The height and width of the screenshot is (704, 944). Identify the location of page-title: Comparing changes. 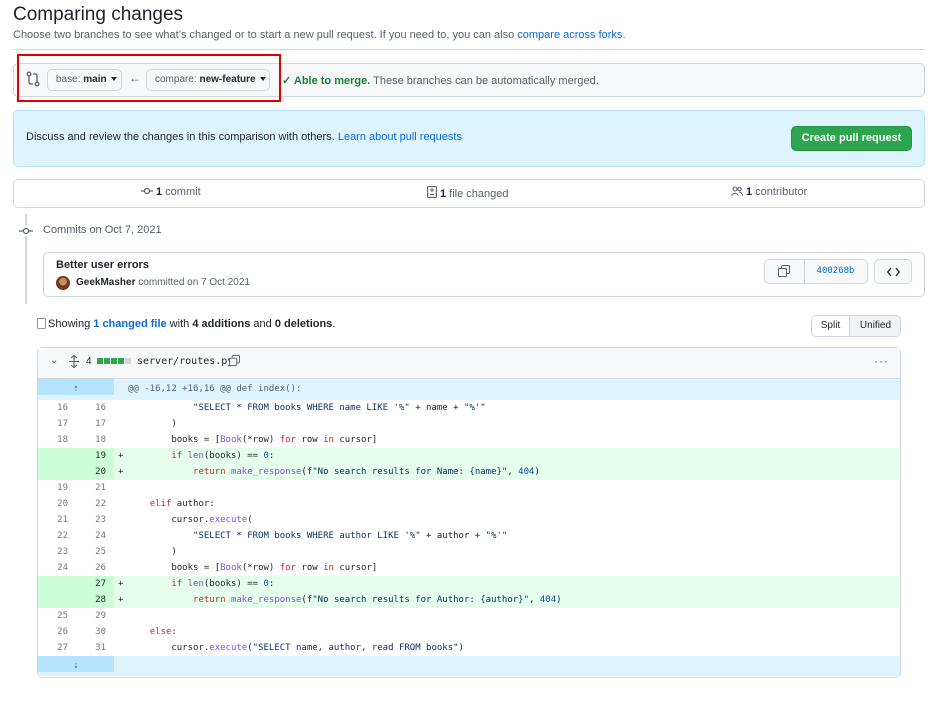
(98, 14).